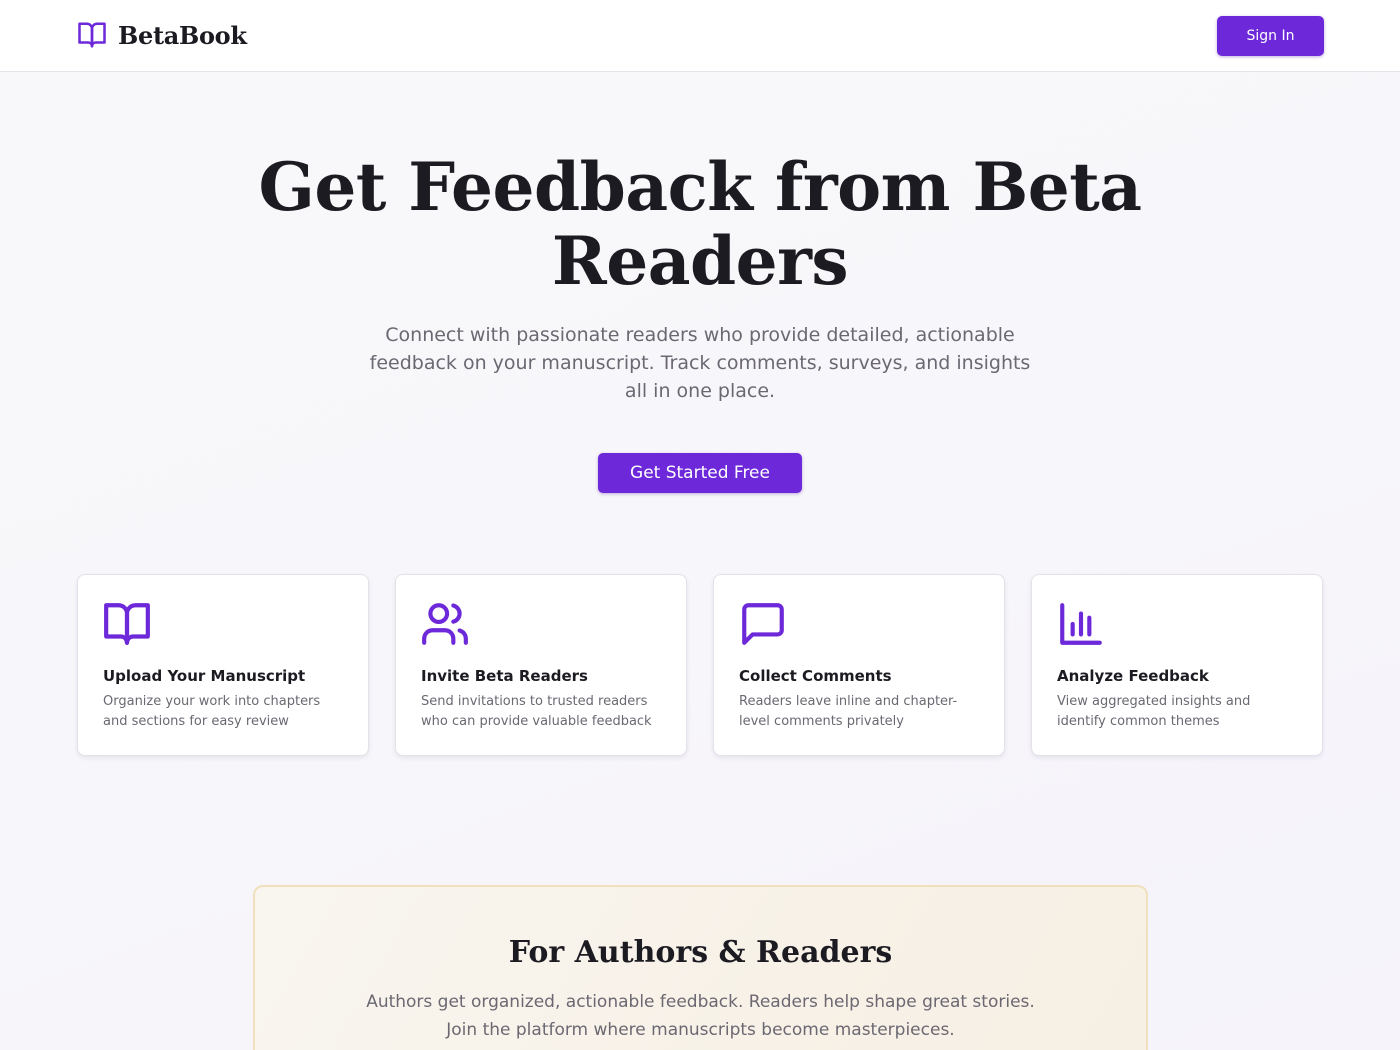 This screenshot has width=1400, height=1050. What do you see at coordinates (700, 36) in the screenshot?
I see `site-header: BetaBook Sign In` at bounding box center [700, 36].